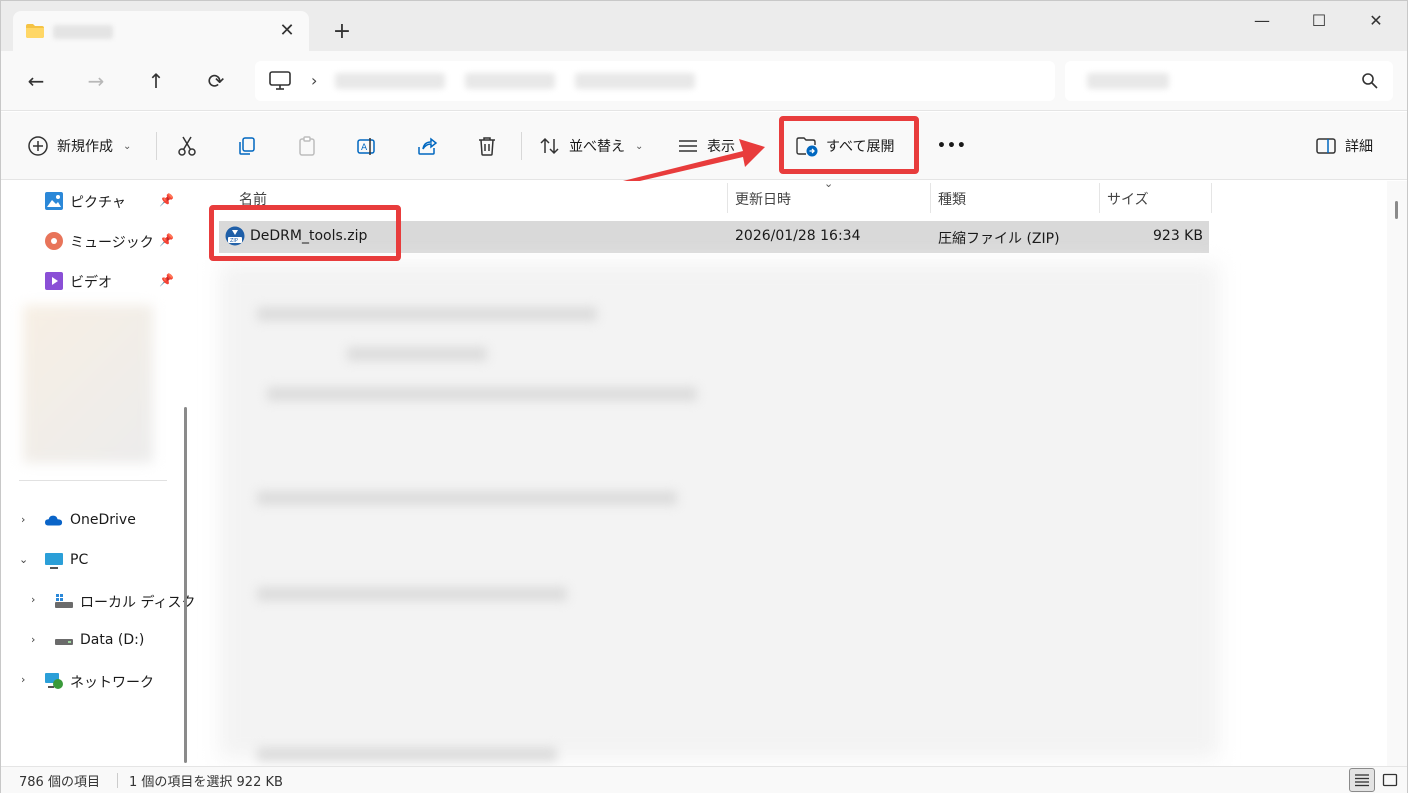 The image size is (1408, 793). I want to click on item-count: 786 個の項目, so click(59, 782).